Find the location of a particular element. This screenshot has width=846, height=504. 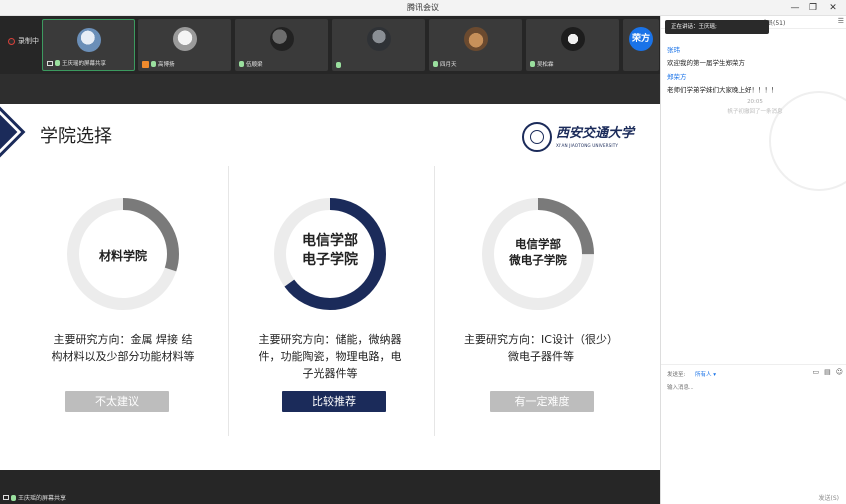

tag-difficult: 有一定难度 is located at coordinates (542, 401).